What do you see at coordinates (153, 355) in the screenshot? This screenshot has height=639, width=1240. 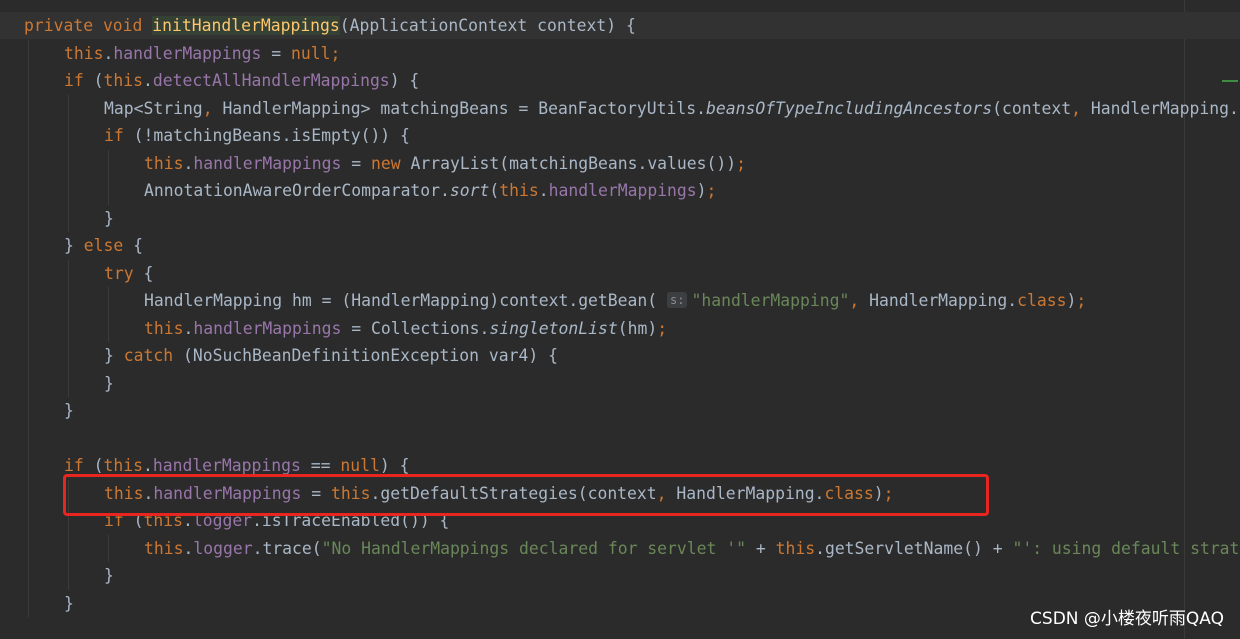 I see `code-token: catch` at bounding box center [153, 355].